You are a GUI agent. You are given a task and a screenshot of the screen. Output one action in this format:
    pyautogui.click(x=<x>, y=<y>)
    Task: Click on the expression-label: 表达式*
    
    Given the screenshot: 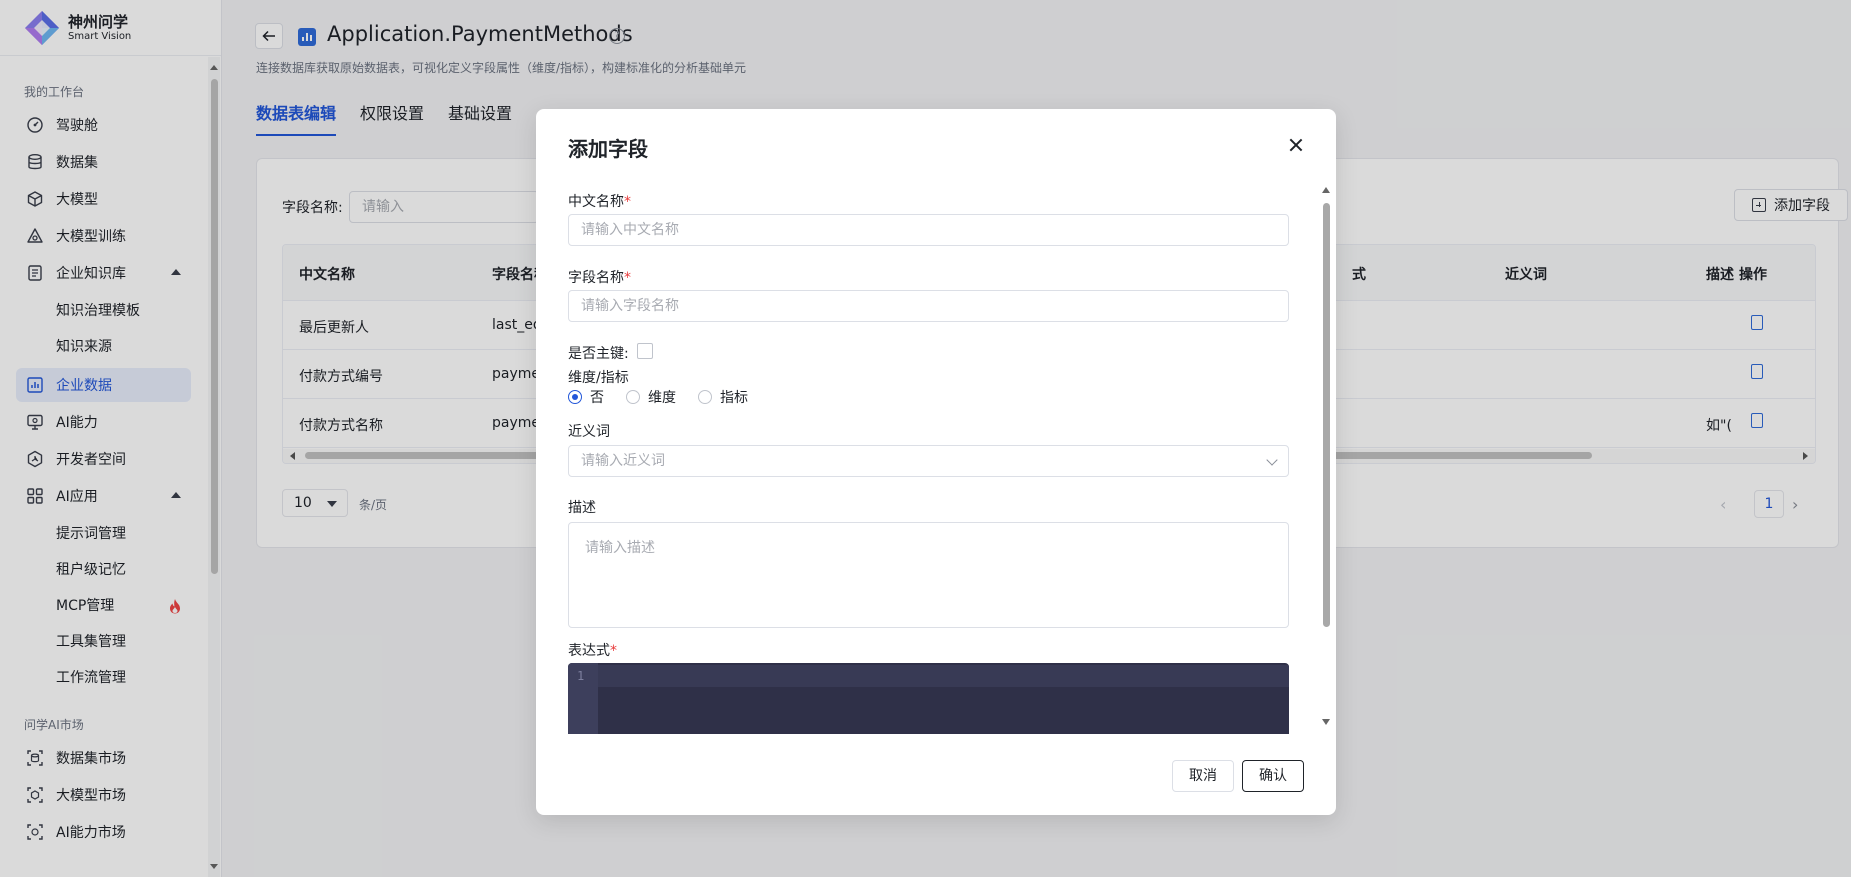 What is the action you would take?
    pyautogui.click(x=592, y=650)
    